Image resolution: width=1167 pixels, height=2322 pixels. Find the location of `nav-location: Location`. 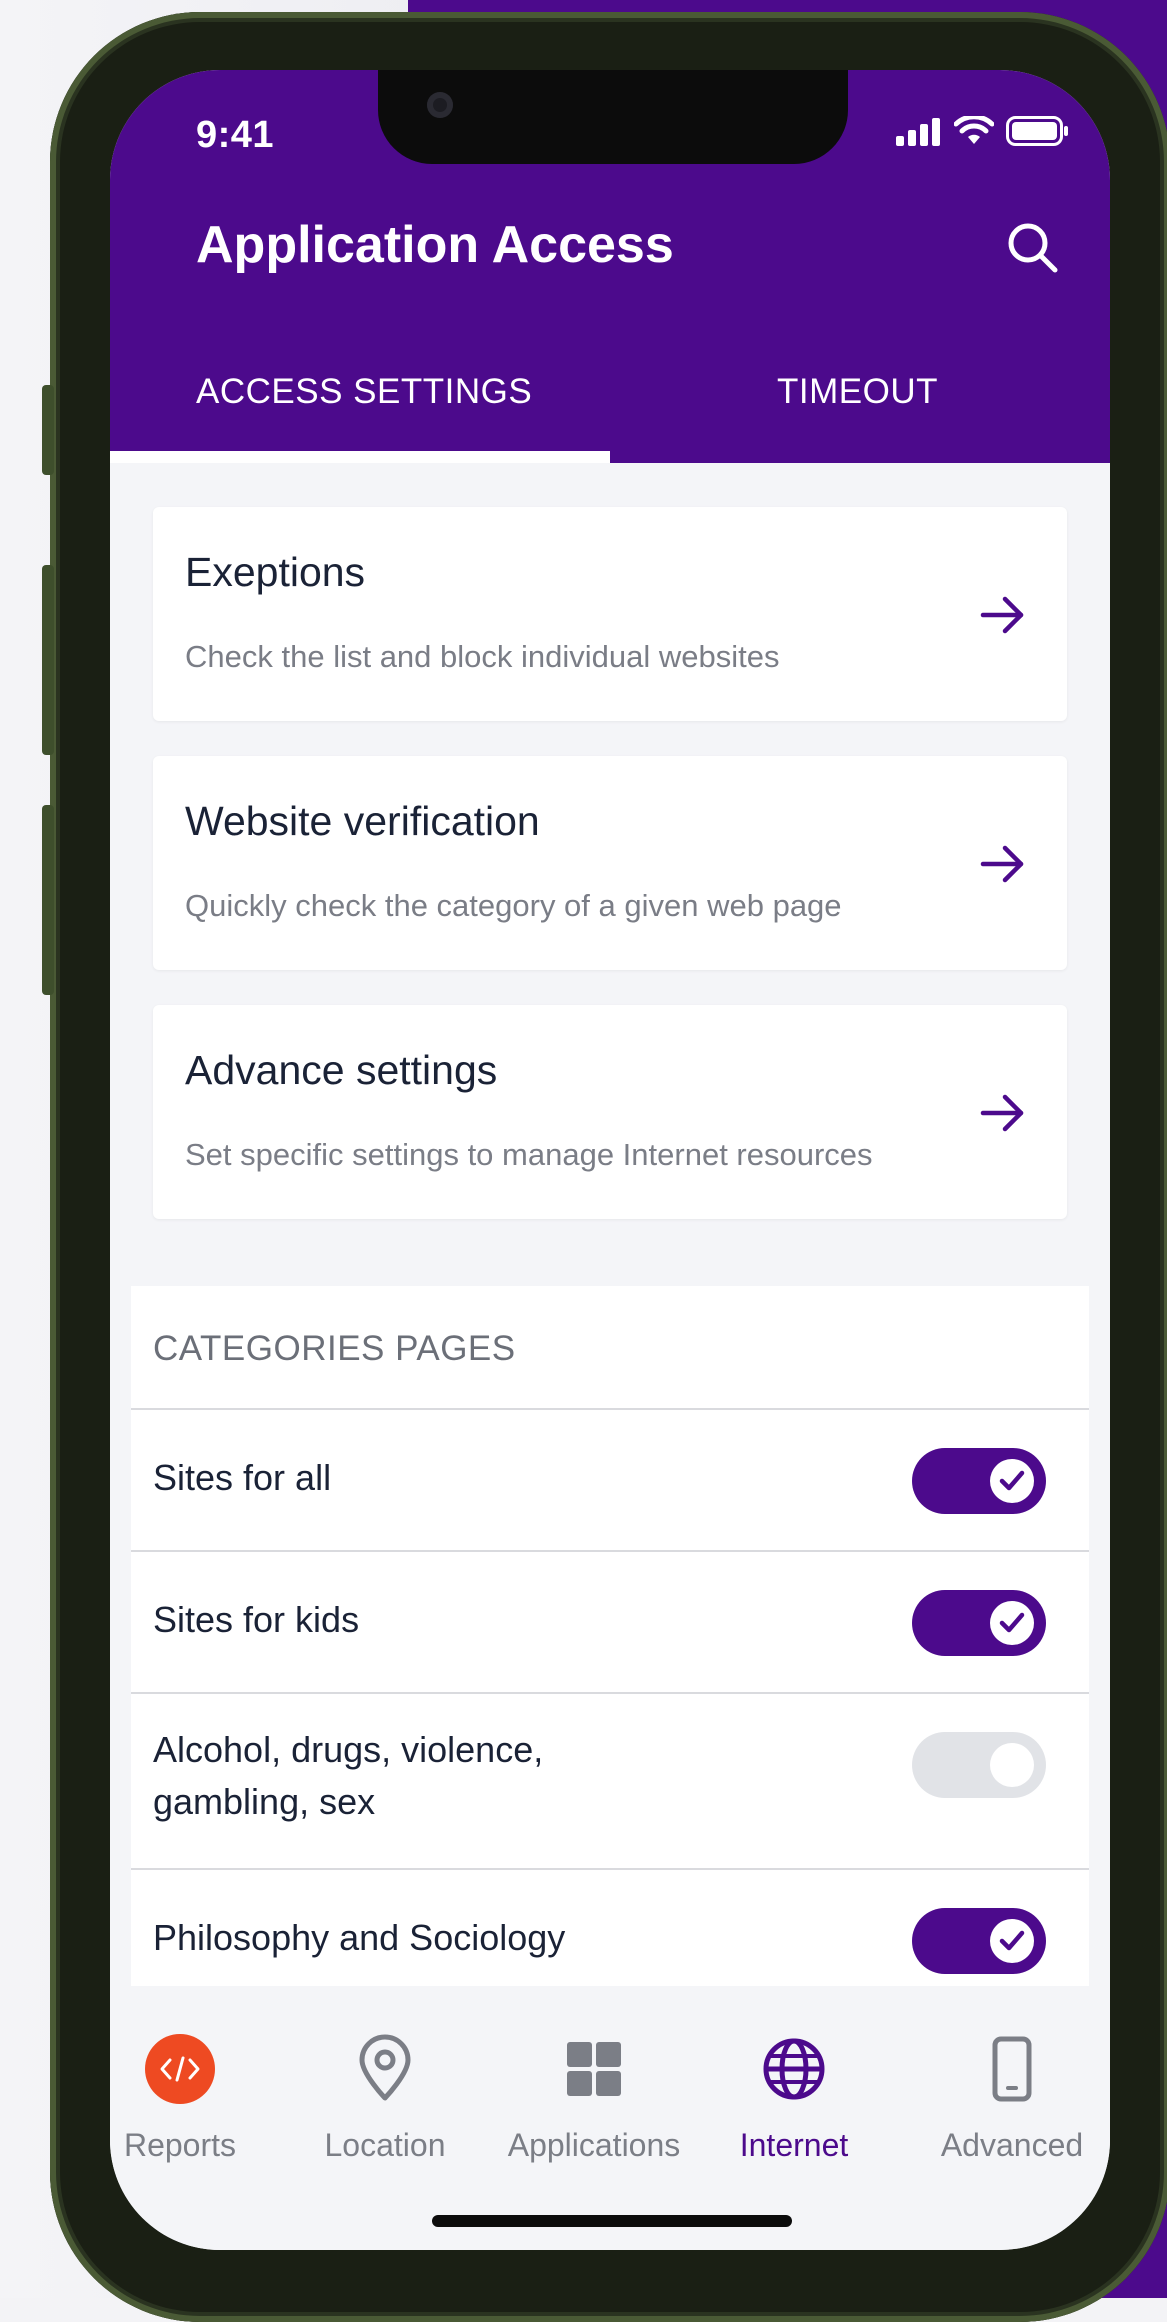

nav-location: Location is located at coordinates (385, 2099).